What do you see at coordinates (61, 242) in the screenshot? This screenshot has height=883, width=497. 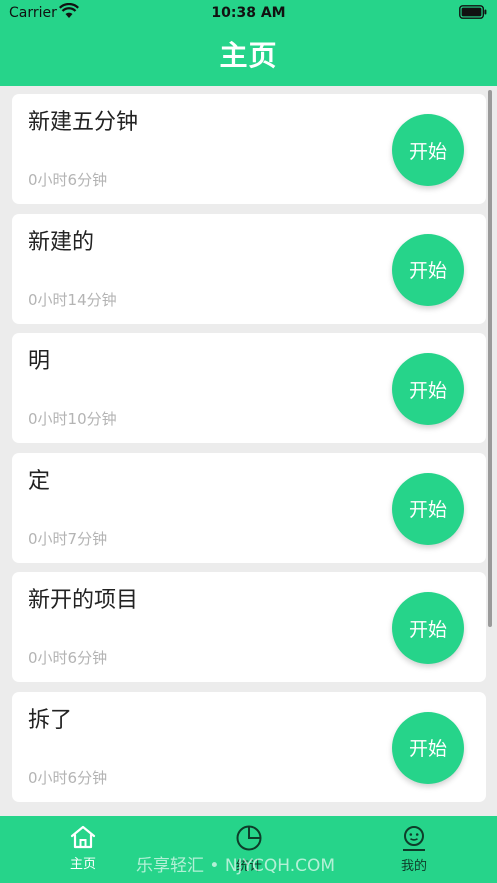 I see `project-name: 新建的` at bounding box center [61, 242].